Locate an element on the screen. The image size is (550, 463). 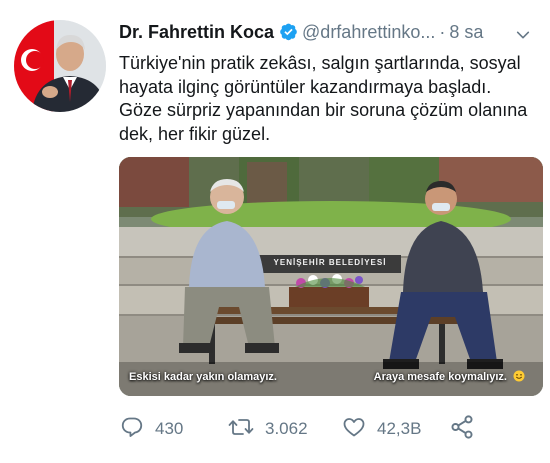
smiling-face-icon is located at coordinates (519, 376).